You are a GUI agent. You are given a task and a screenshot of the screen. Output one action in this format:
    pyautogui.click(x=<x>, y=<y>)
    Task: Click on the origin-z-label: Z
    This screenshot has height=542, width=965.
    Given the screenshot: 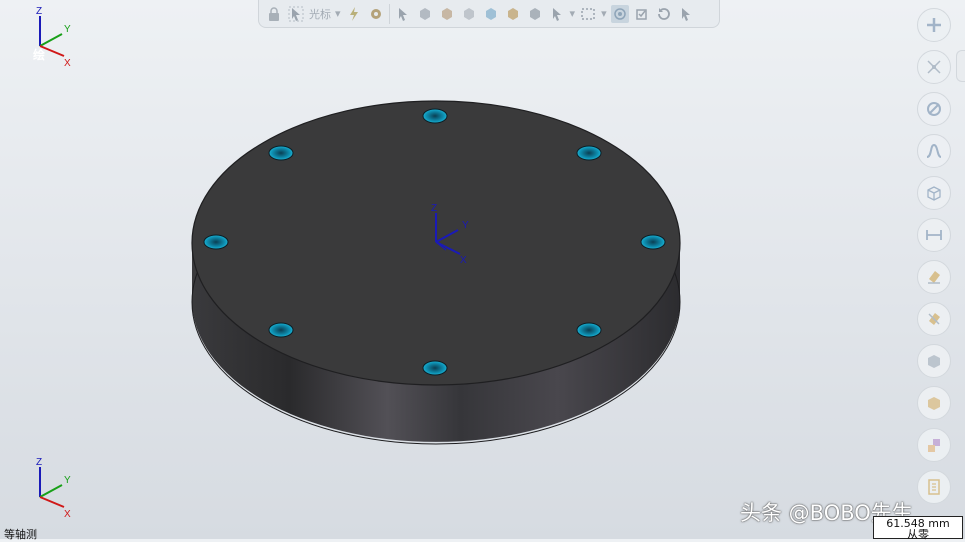 What is the action you would take?
    pyautogui.click(x=434, y=208)
    